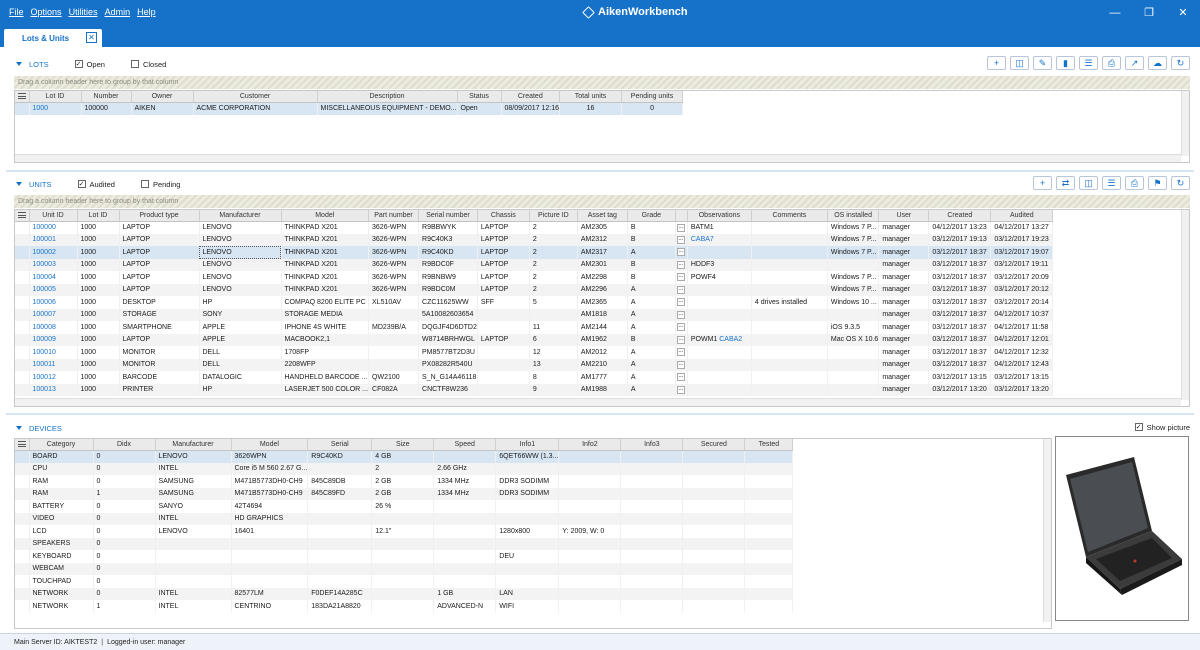  Describe the element at coordinates (652, 445) in the screenshot. I see `column-header: Info3` at that location.